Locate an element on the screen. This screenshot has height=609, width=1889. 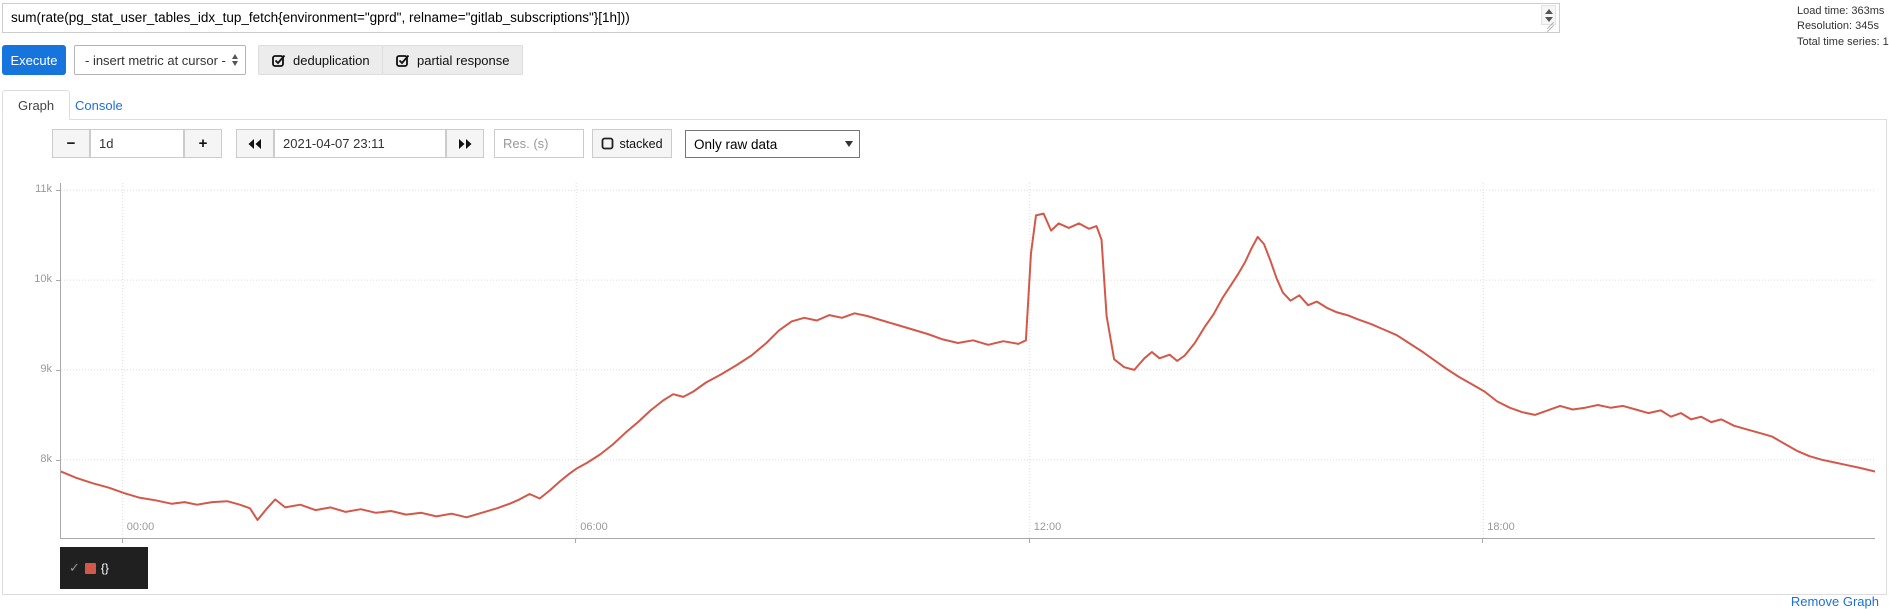
insert-metric-label: - insert metric at cursor - is located at coordinates (155, 60).